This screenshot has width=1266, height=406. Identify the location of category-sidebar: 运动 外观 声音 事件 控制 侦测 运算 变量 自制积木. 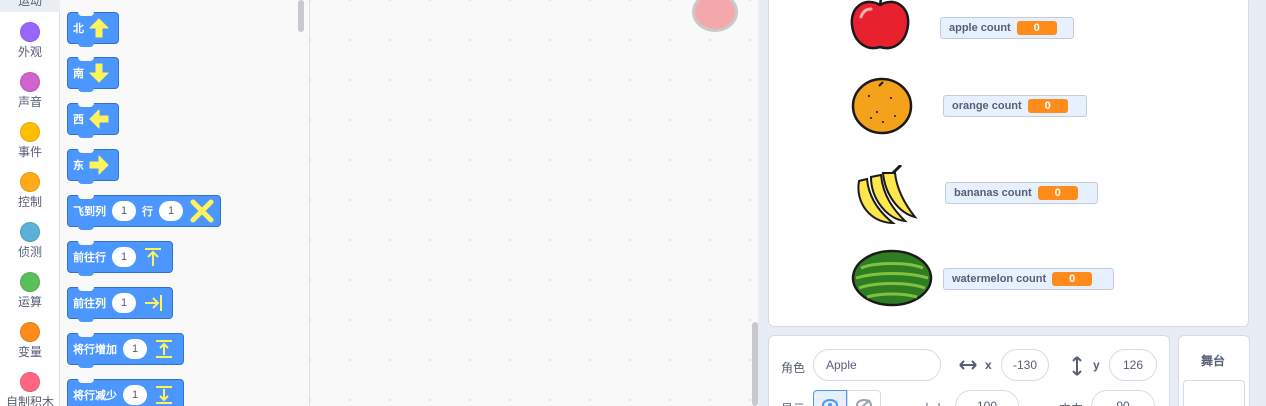
(30, 203).